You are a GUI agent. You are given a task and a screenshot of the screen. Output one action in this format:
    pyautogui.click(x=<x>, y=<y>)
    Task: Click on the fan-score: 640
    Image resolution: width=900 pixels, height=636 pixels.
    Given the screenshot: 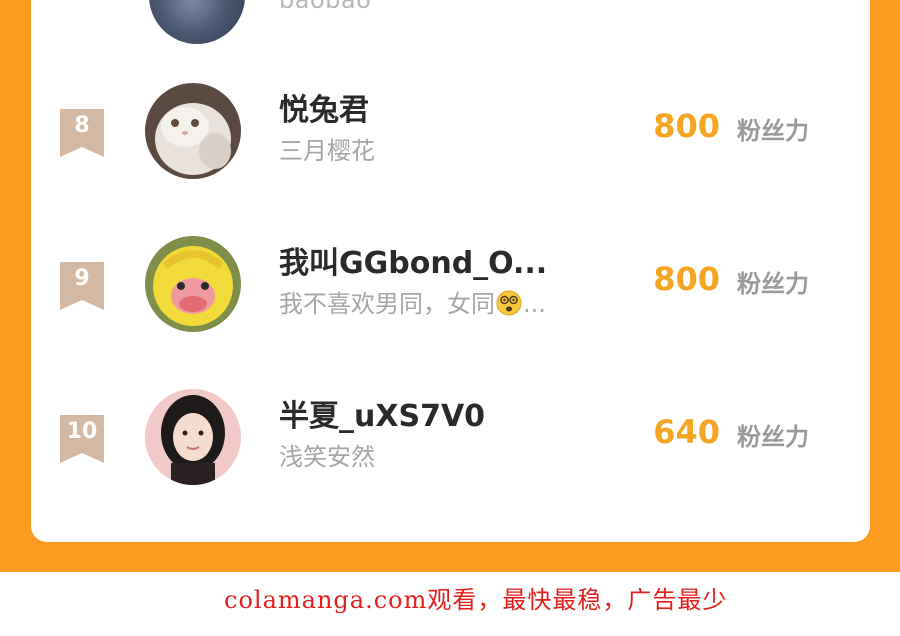 What is the action you would take?
    pyautogui.click(x=686, y=432)
    